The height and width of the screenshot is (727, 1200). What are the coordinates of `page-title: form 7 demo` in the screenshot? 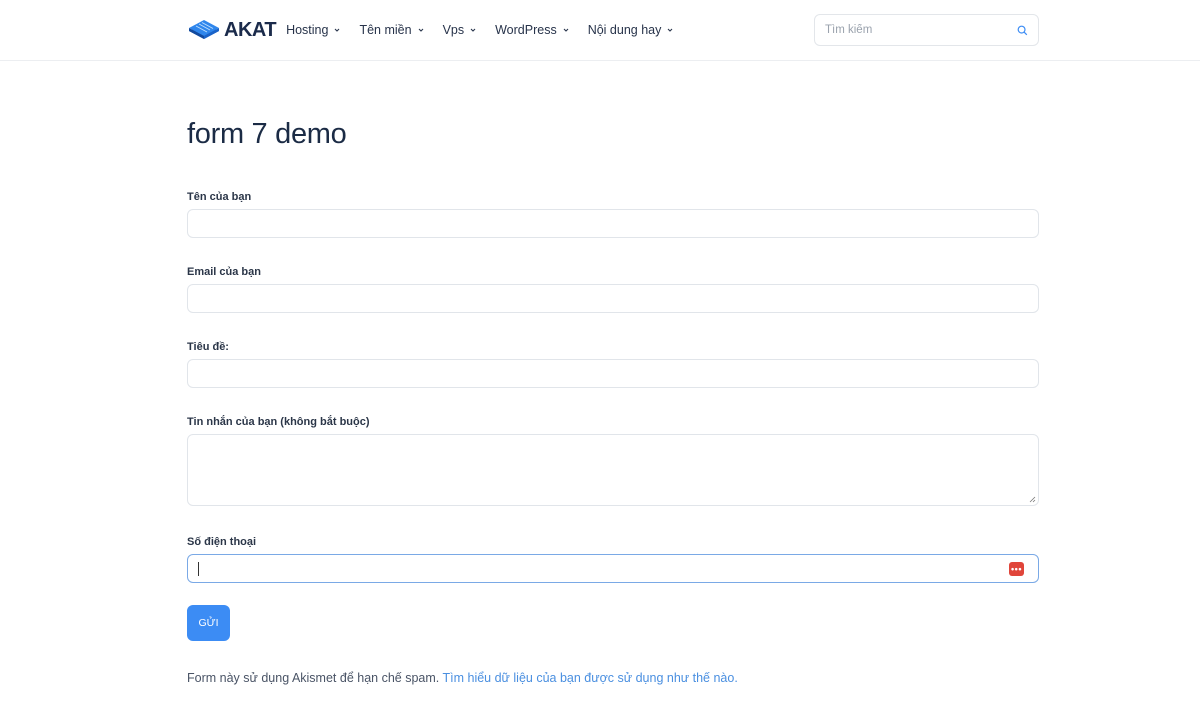 It's located at (267, 134).